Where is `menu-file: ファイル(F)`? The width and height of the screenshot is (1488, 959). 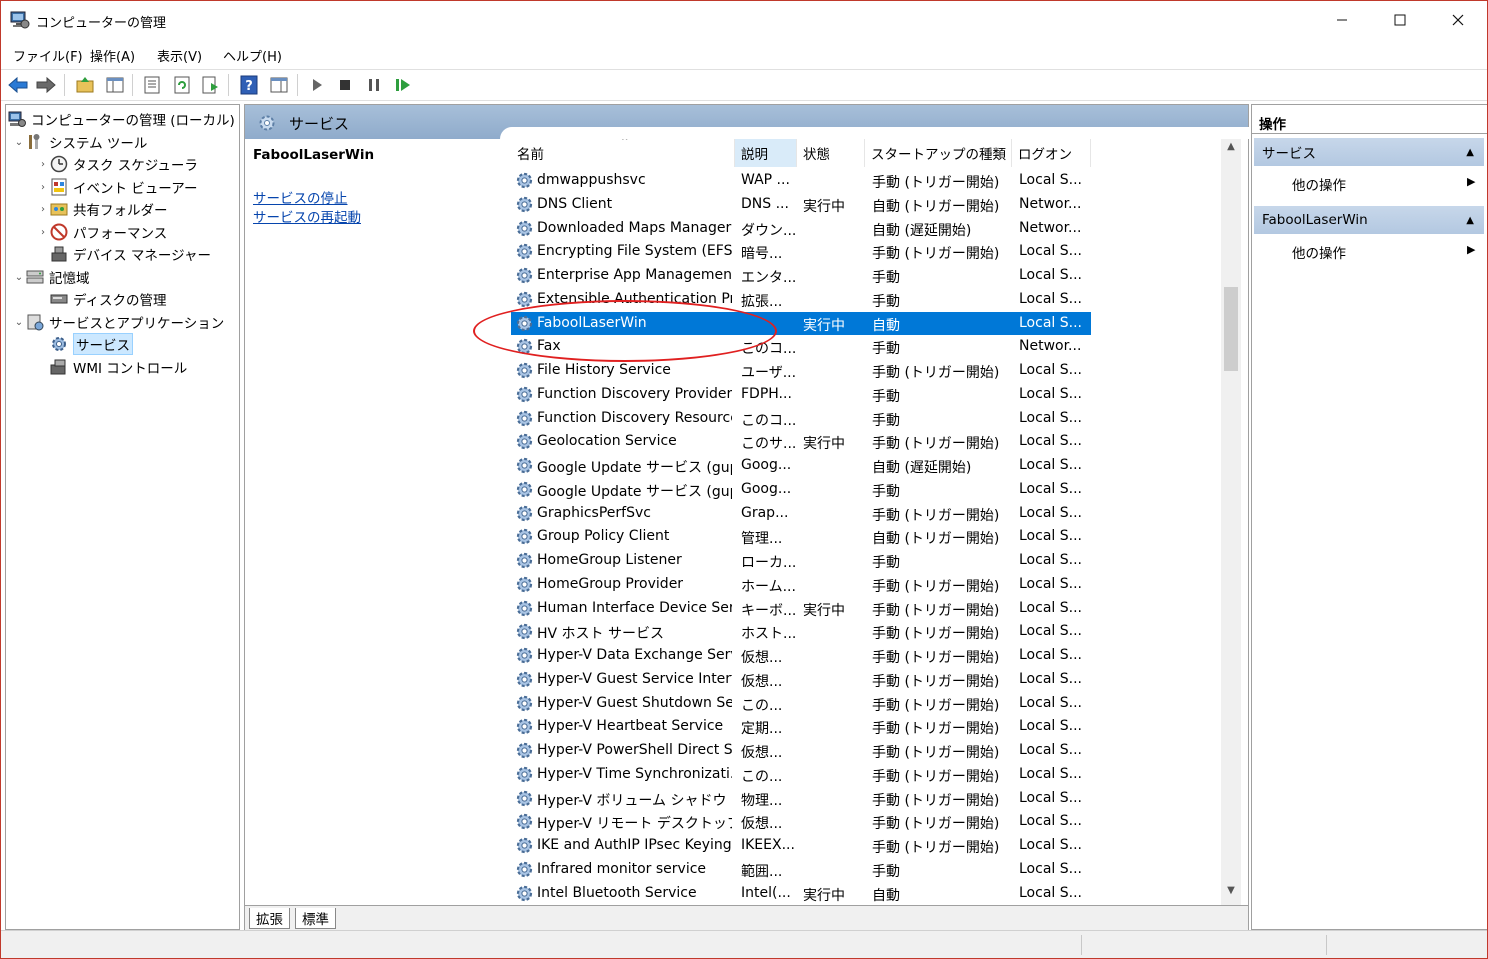 menu-file: ファイル(F) is located at coordinates (48, 55).